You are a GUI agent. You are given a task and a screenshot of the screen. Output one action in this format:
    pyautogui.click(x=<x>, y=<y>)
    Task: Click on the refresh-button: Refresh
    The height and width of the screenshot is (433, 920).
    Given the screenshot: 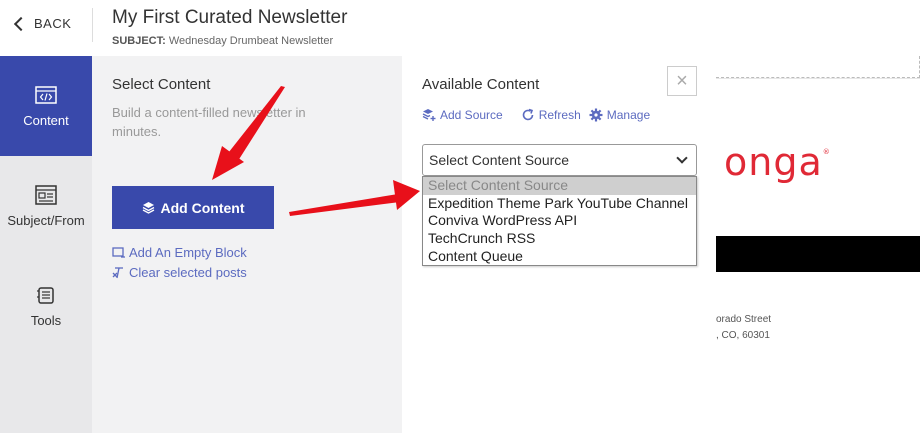 What is the action you would take?
    pyautogui.click(x=551, y=115)
    